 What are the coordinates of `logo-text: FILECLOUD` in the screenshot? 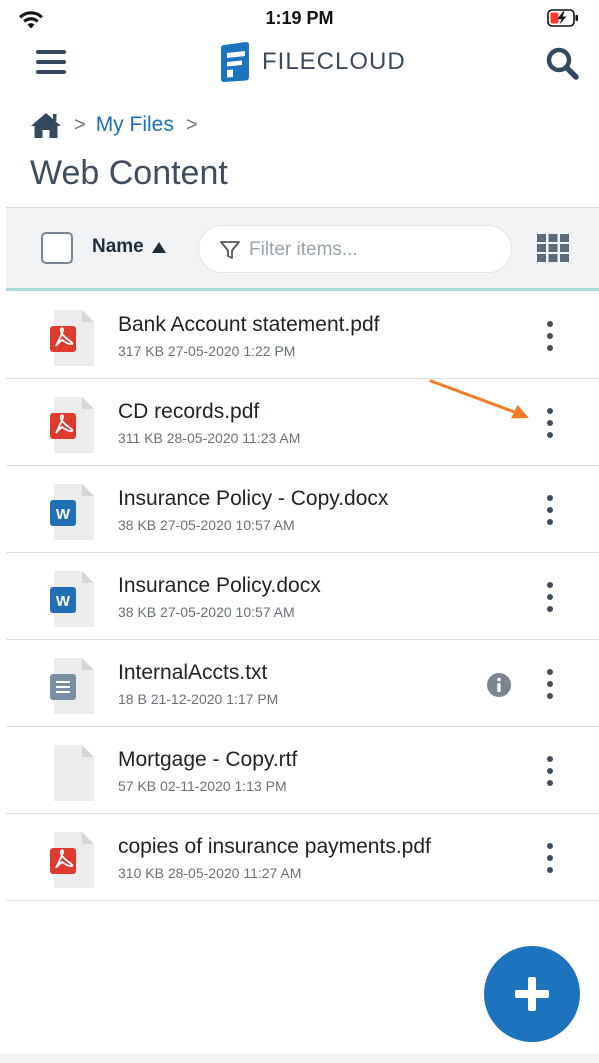 It's located at (334, 61).